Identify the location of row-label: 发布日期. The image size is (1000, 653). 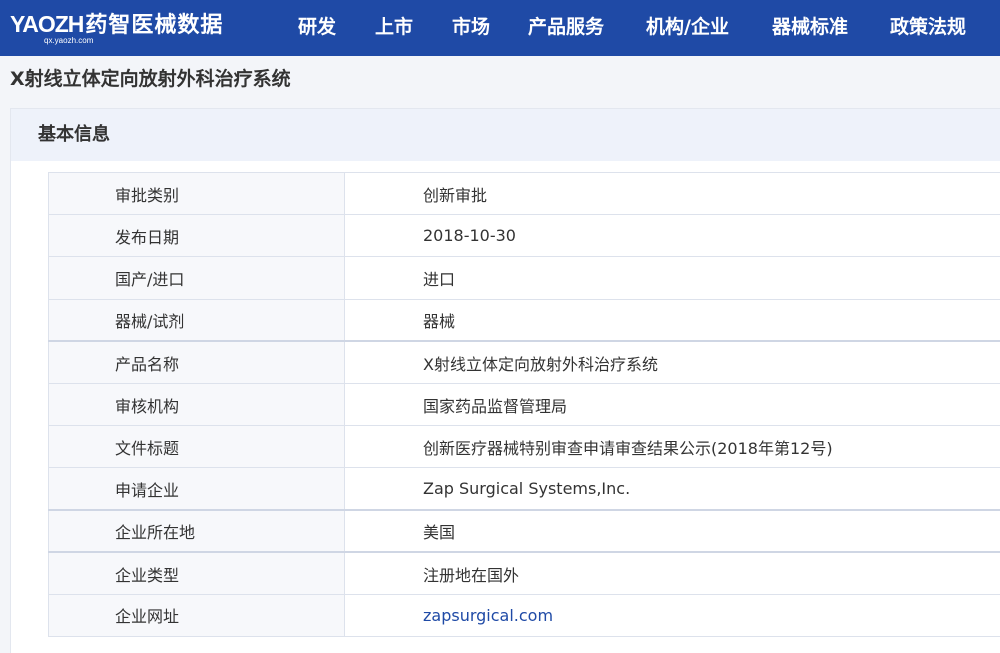
(196, 236).